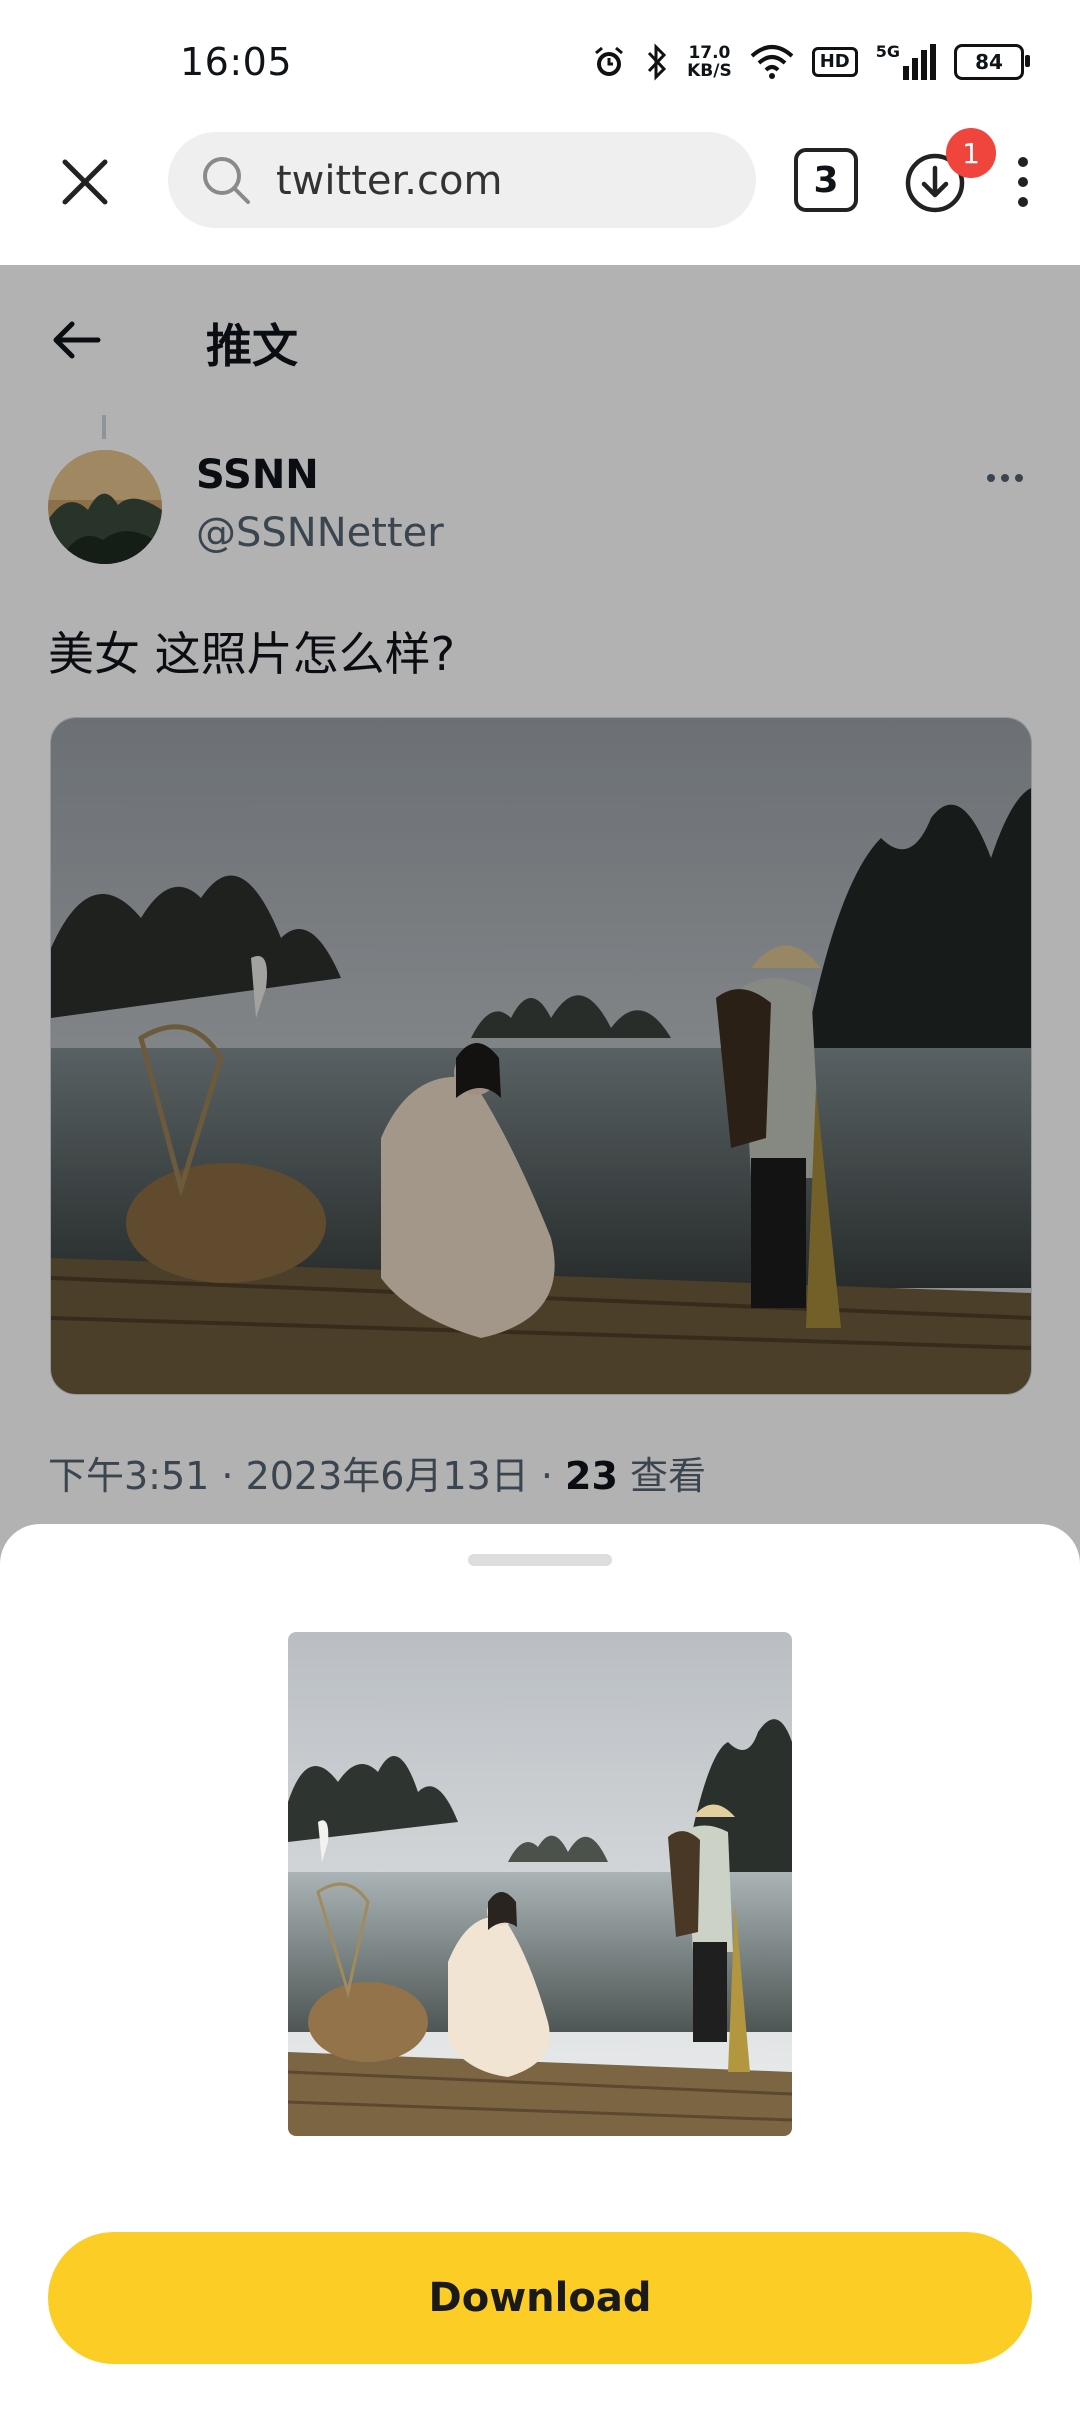 This screenshot has height=2412, width=1080. What do you see at coordinates (609, 61) in the screenshot?
I see `alarm-icon` at bounding box center [609, 61].